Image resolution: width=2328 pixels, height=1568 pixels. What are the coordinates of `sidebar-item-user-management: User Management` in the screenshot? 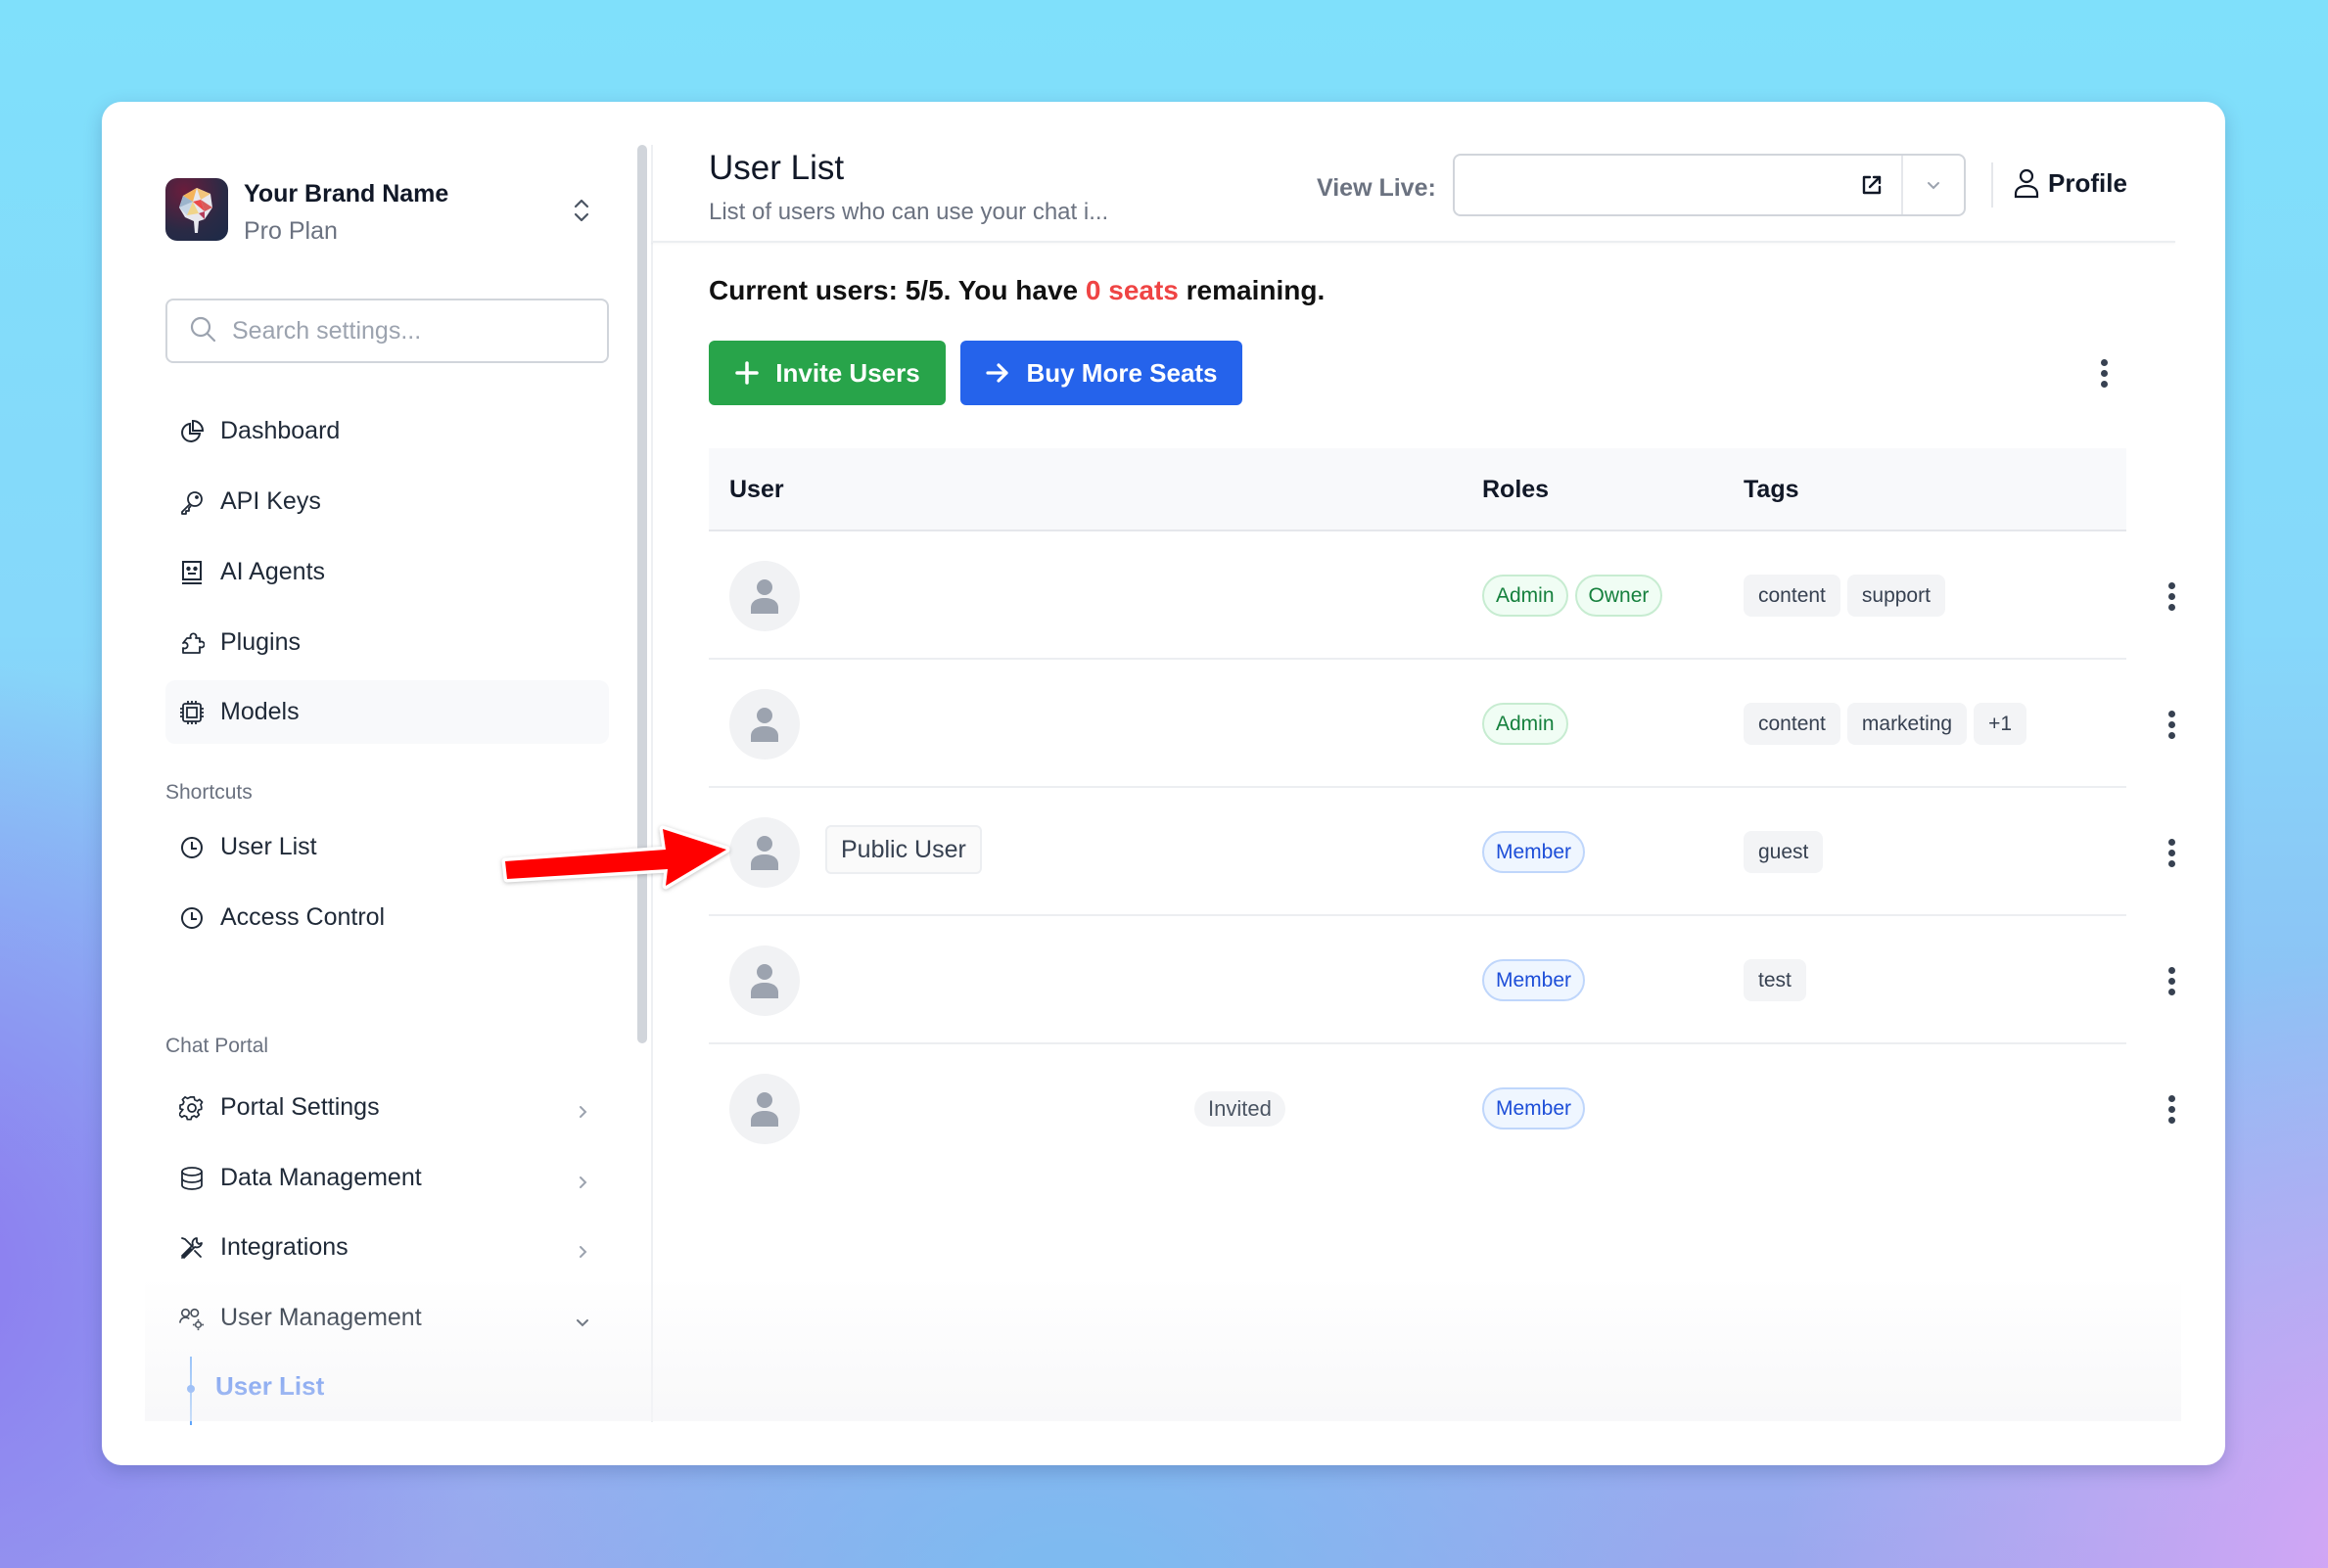 It's located at (387, 1318).